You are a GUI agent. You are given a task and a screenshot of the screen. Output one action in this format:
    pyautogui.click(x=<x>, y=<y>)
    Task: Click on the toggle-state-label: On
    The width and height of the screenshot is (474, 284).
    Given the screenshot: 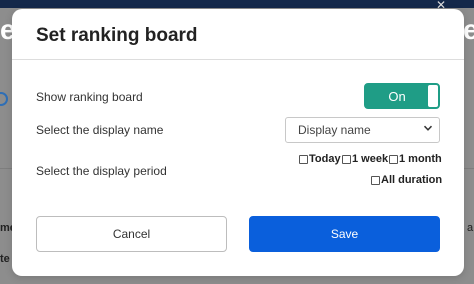 What is the action you would take?
    pyautogui.click(x=397, y=96)
    